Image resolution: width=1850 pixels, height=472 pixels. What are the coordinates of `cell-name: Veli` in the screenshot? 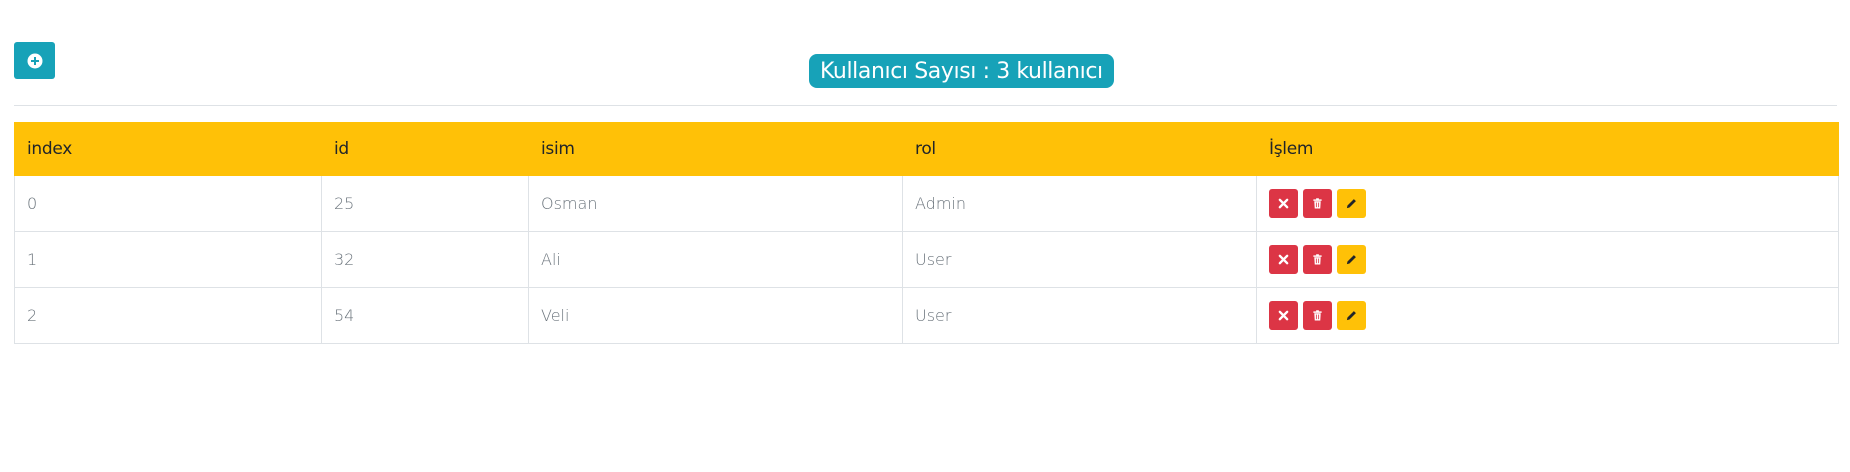 It's located at (715, 315).